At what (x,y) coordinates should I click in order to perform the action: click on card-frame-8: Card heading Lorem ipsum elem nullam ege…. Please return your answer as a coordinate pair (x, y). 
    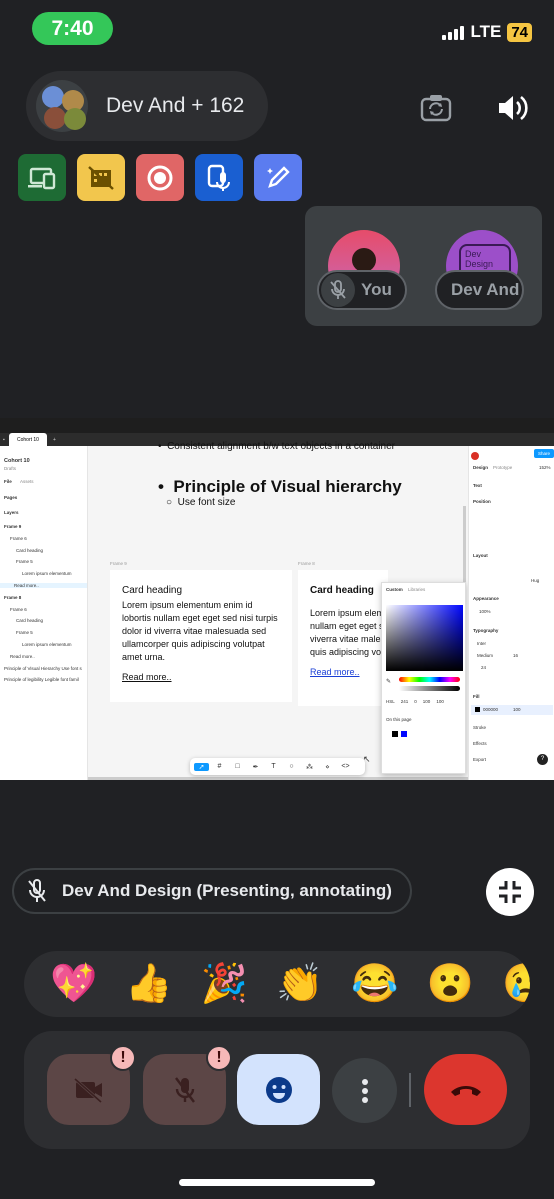
    Looking at the image, I should click on (343, 638).